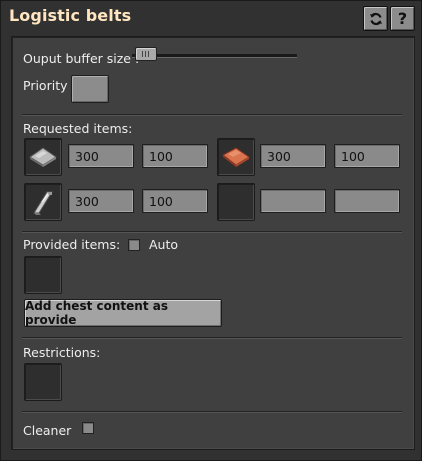 Image resolution: width=422 pixels, height=461 pixels. Describe the element at coordinates (45, 85) in the screenshot. I see `priority-label: Priority` at that location.